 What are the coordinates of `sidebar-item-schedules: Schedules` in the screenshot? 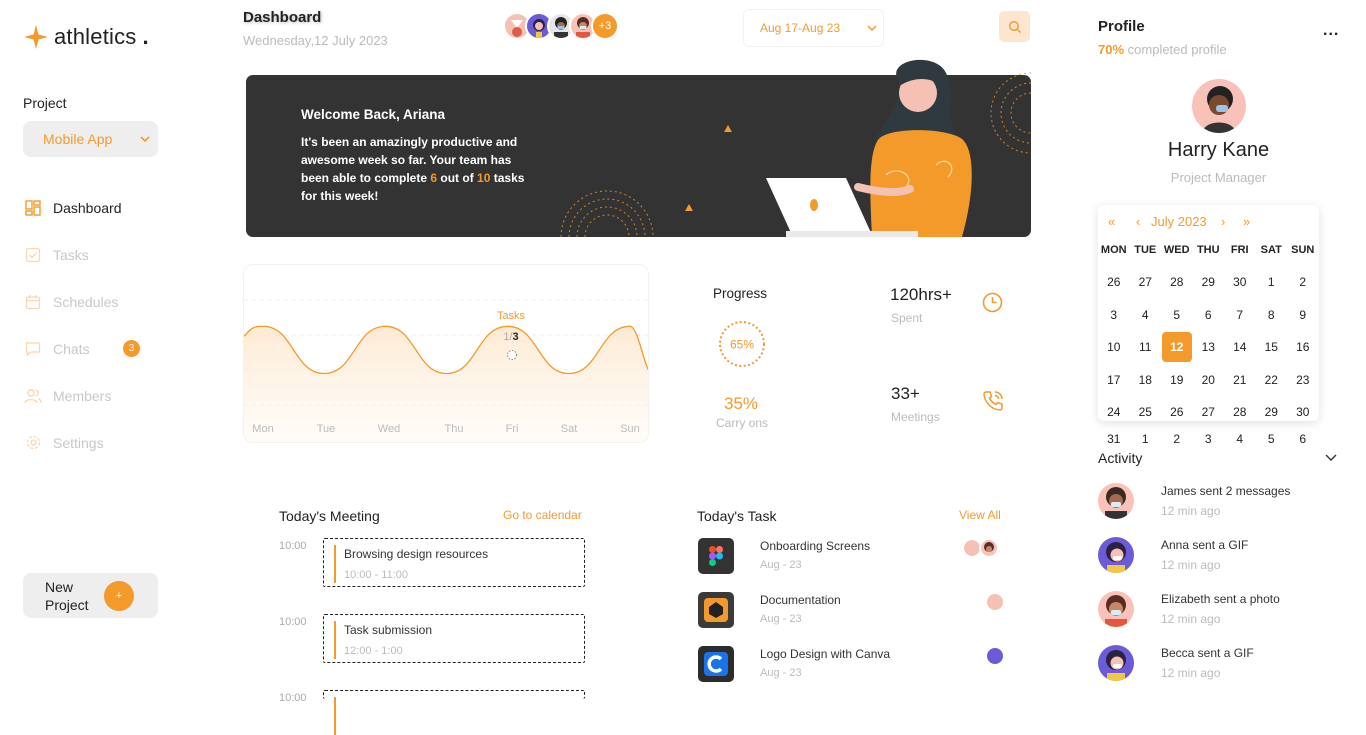 It's located at (104, 301).